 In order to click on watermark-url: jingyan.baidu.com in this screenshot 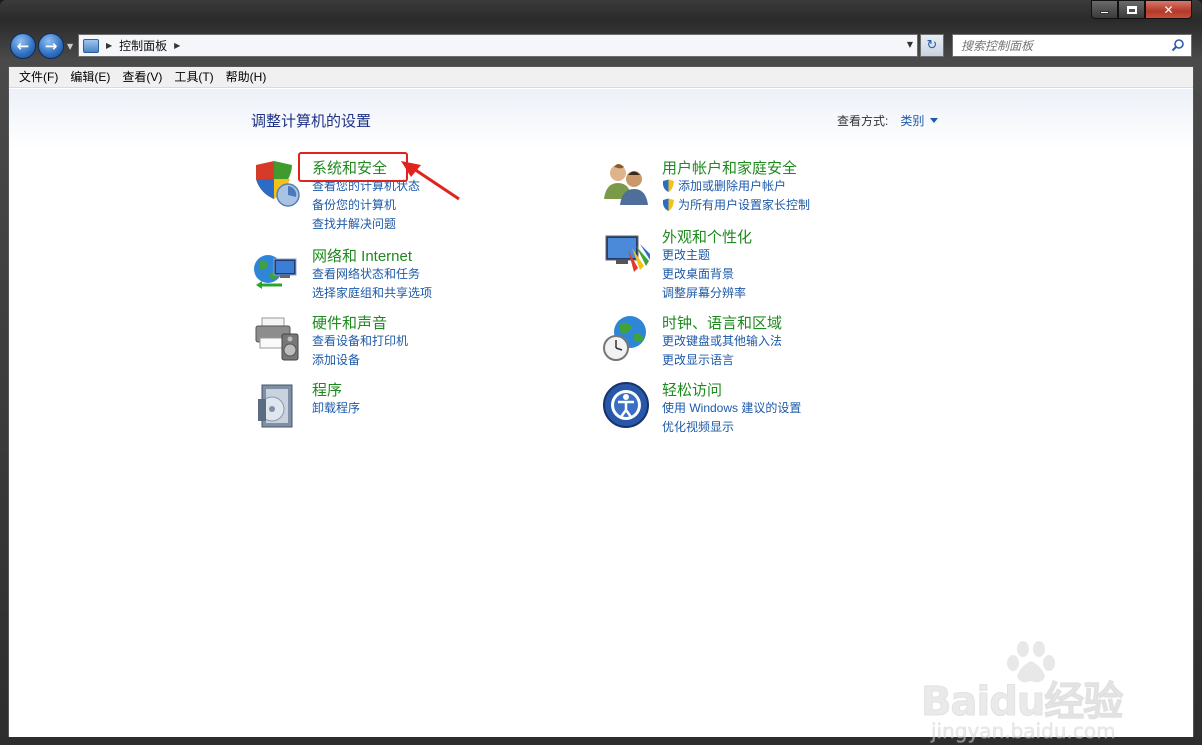, I will do `click(1023, 731)`.